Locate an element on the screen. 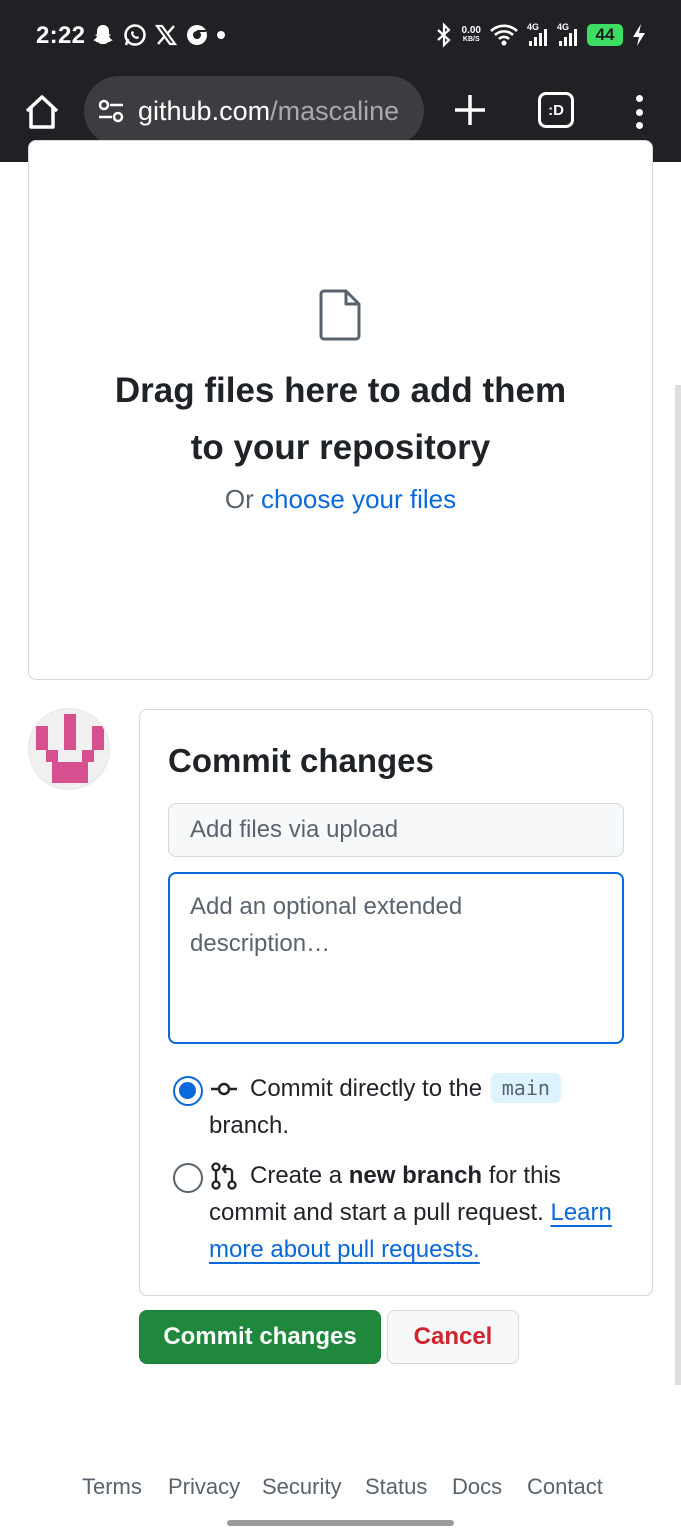 This screenshot has width=681, height=1536. whatsapp-icon is located at coordinates (135, 35).